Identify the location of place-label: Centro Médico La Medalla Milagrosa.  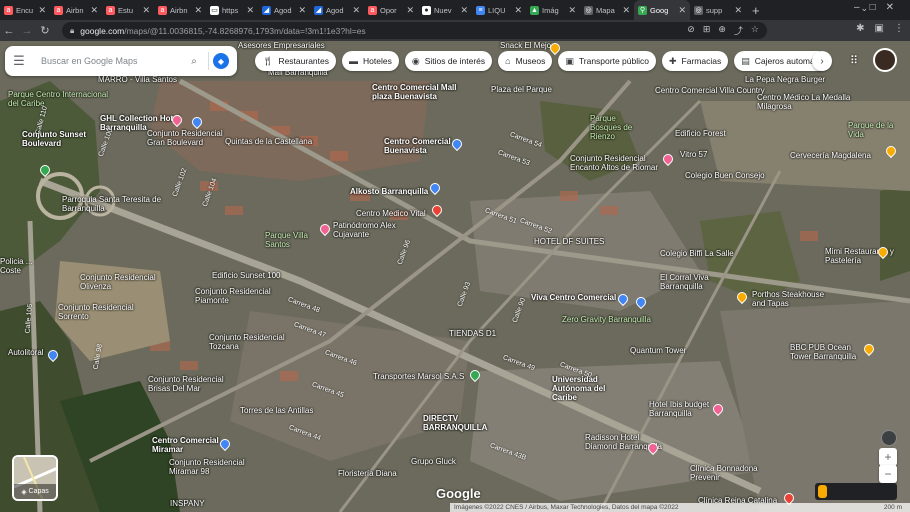
(807, 102).